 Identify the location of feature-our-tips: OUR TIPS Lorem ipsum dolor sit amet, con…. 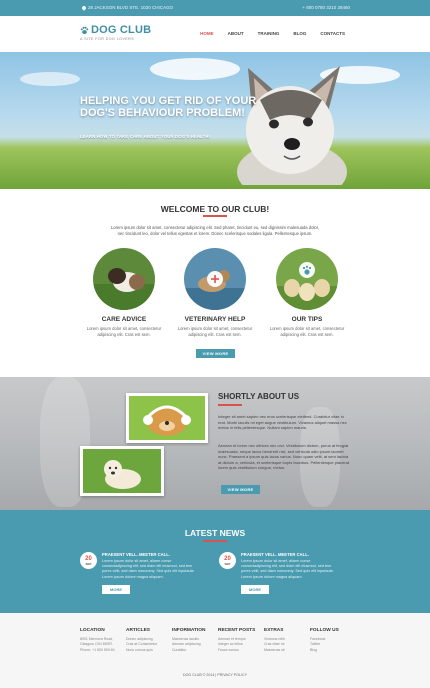
(307, 293).